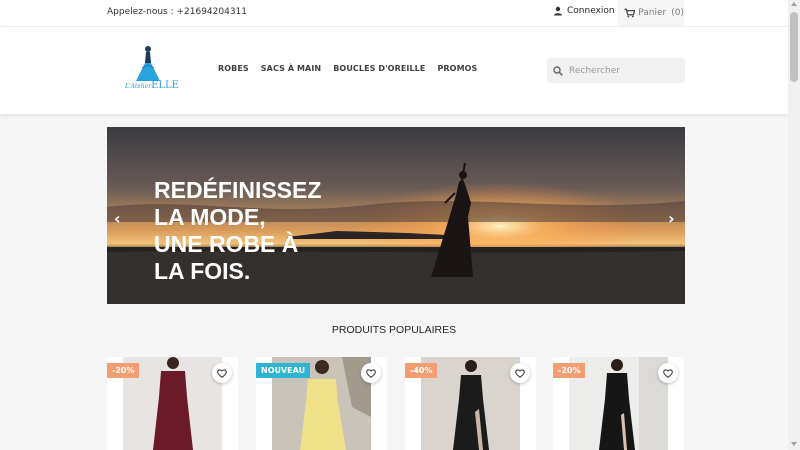  I want to click on cart-count: (0), so click(677, 13).